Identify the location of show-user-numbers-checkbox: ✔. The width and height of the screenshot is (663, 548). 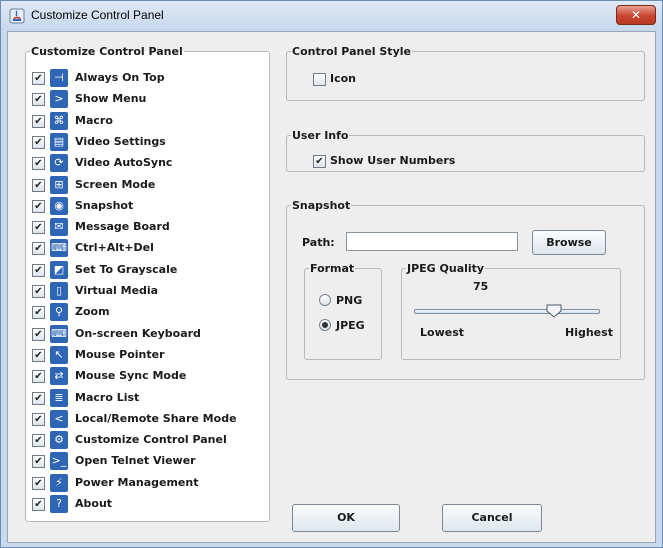
(319, 161).